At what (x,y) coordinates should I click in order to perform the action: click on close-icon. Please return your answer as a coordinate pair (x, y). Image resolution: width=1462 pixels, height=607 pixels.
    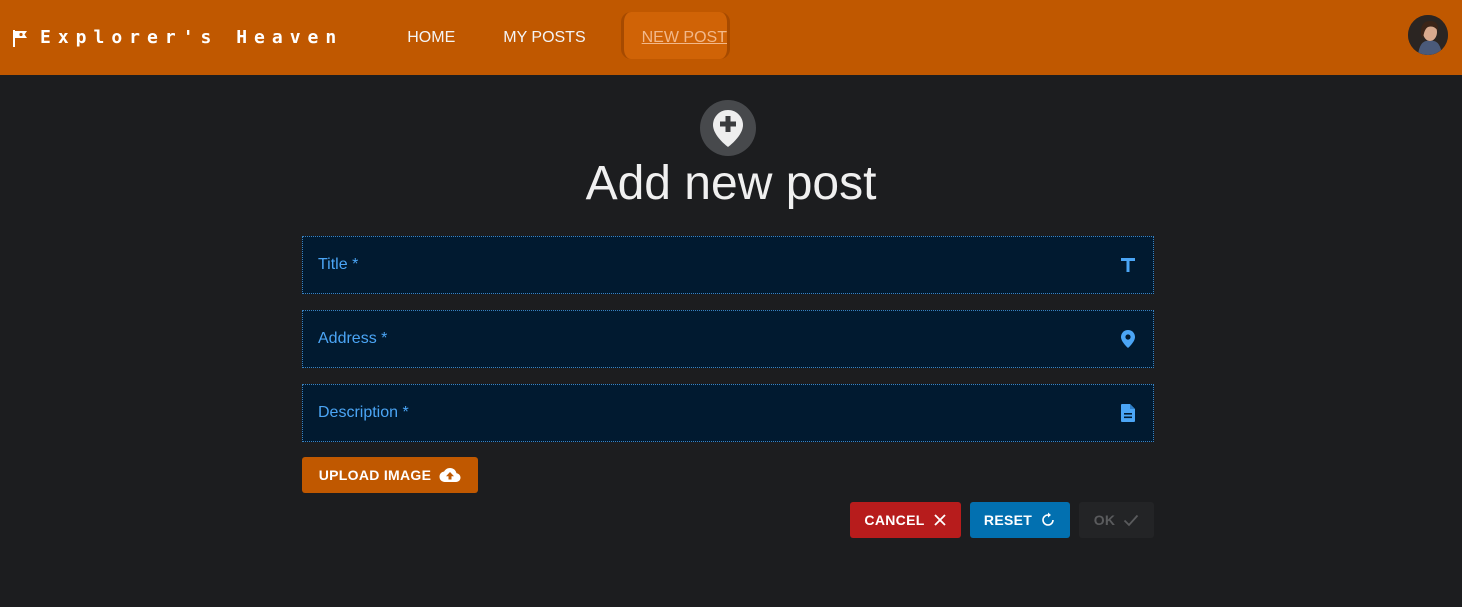
    Looking at the image, I should click on (940, 520).